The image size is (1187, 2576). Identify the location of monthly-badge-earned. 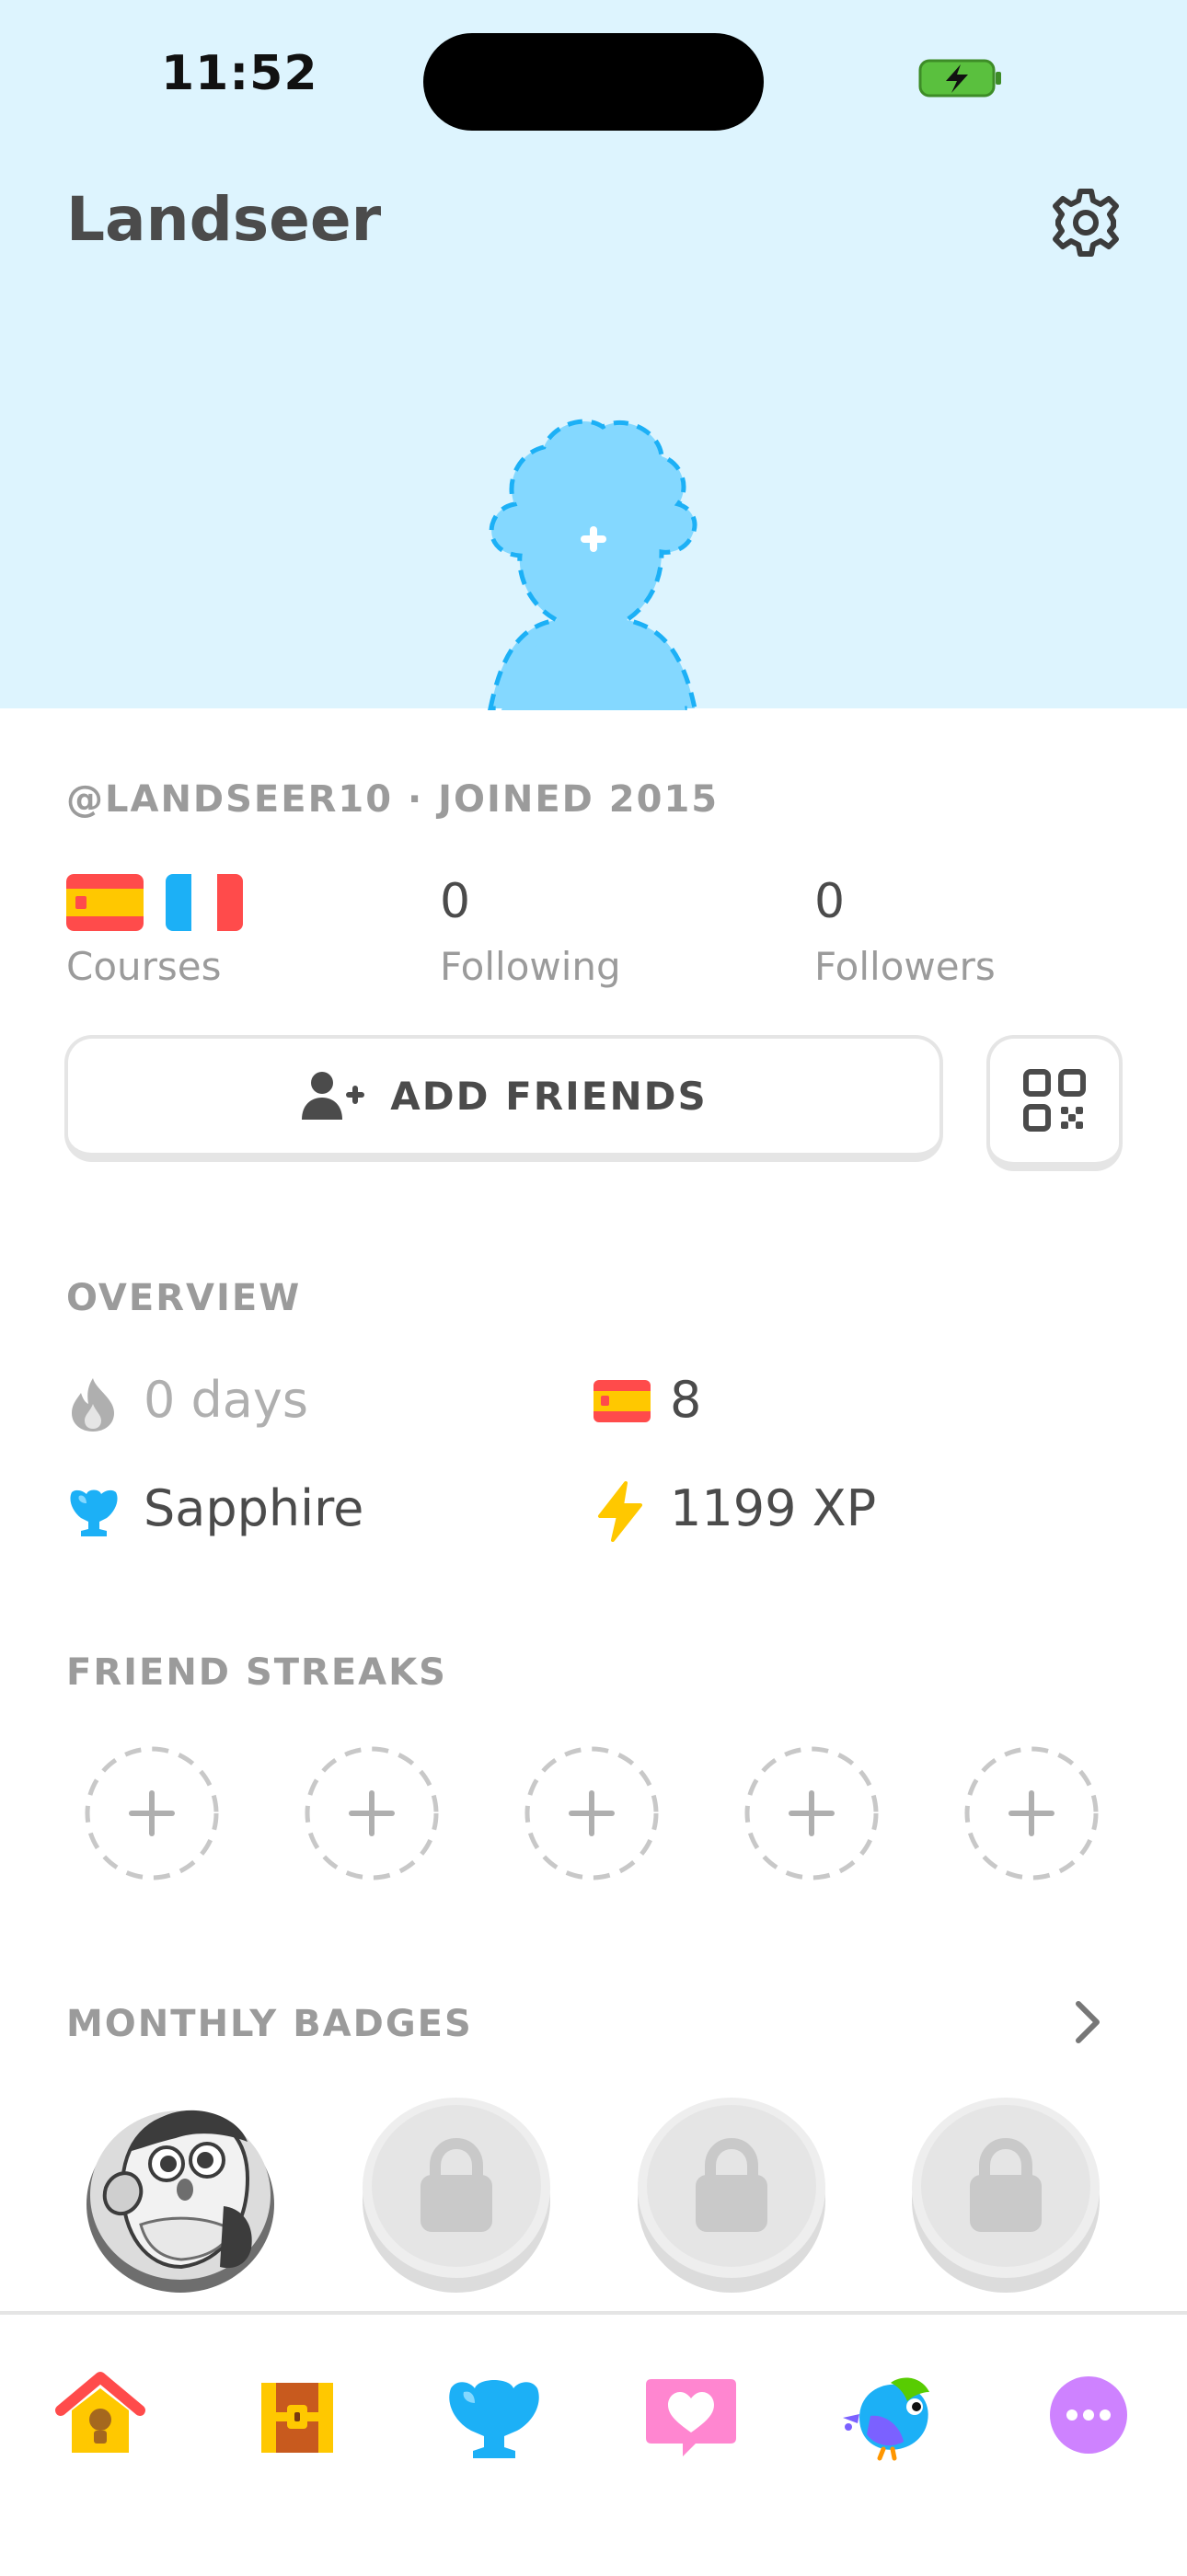
(180, 2190).